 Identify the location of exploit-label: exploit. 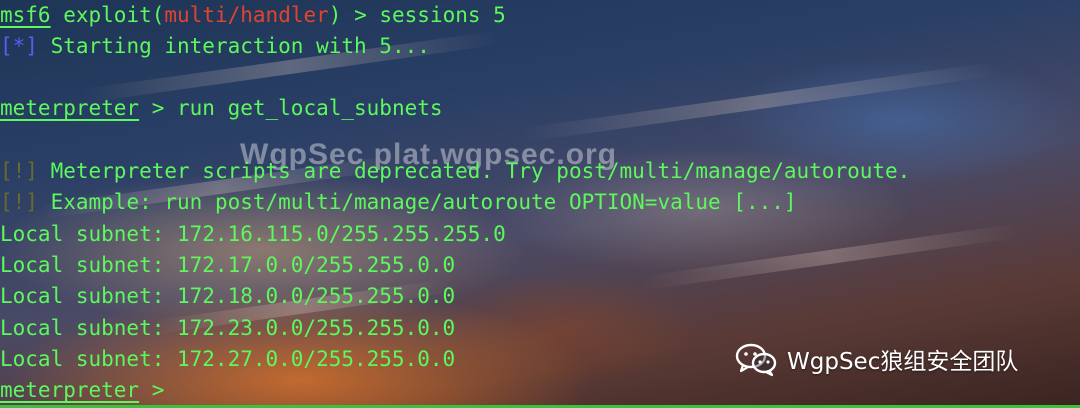
(107, 15).